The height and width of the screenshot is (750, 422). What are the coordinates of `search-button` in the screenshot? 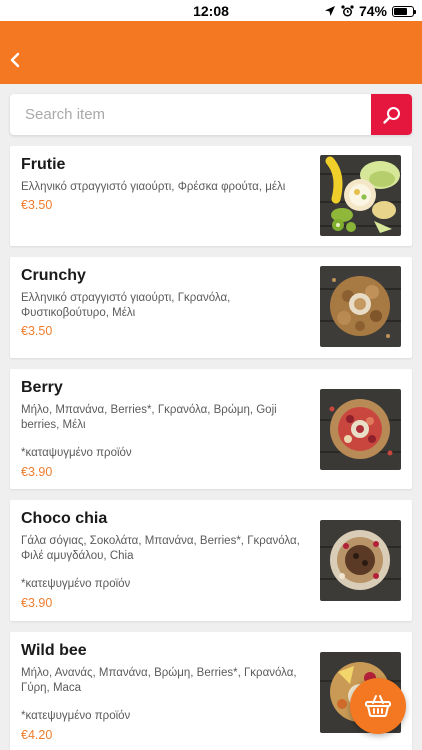 It's located at (391, 114).